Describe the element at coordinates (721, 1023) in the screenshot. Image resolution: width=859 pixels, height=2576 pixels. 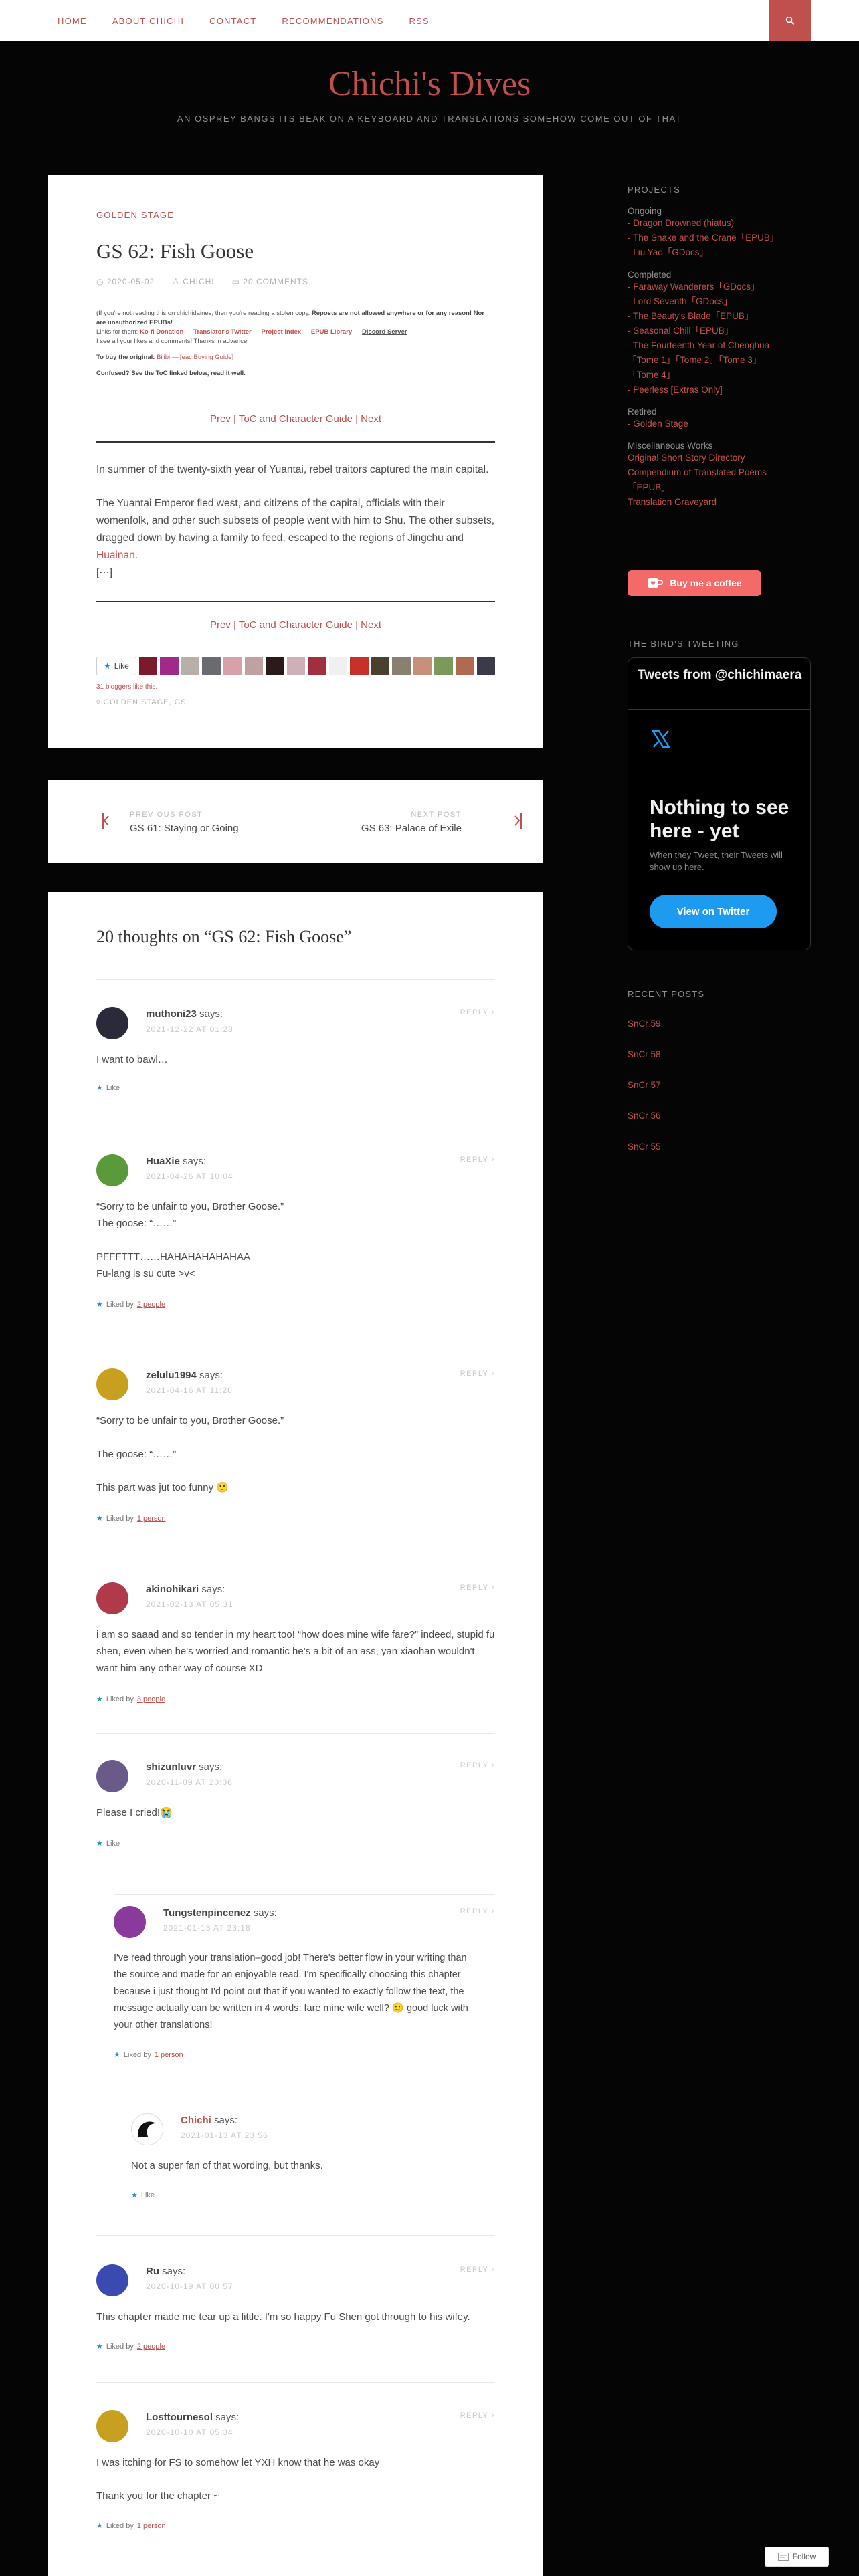
I see `recent-post-link: SnCr 59` at that location.